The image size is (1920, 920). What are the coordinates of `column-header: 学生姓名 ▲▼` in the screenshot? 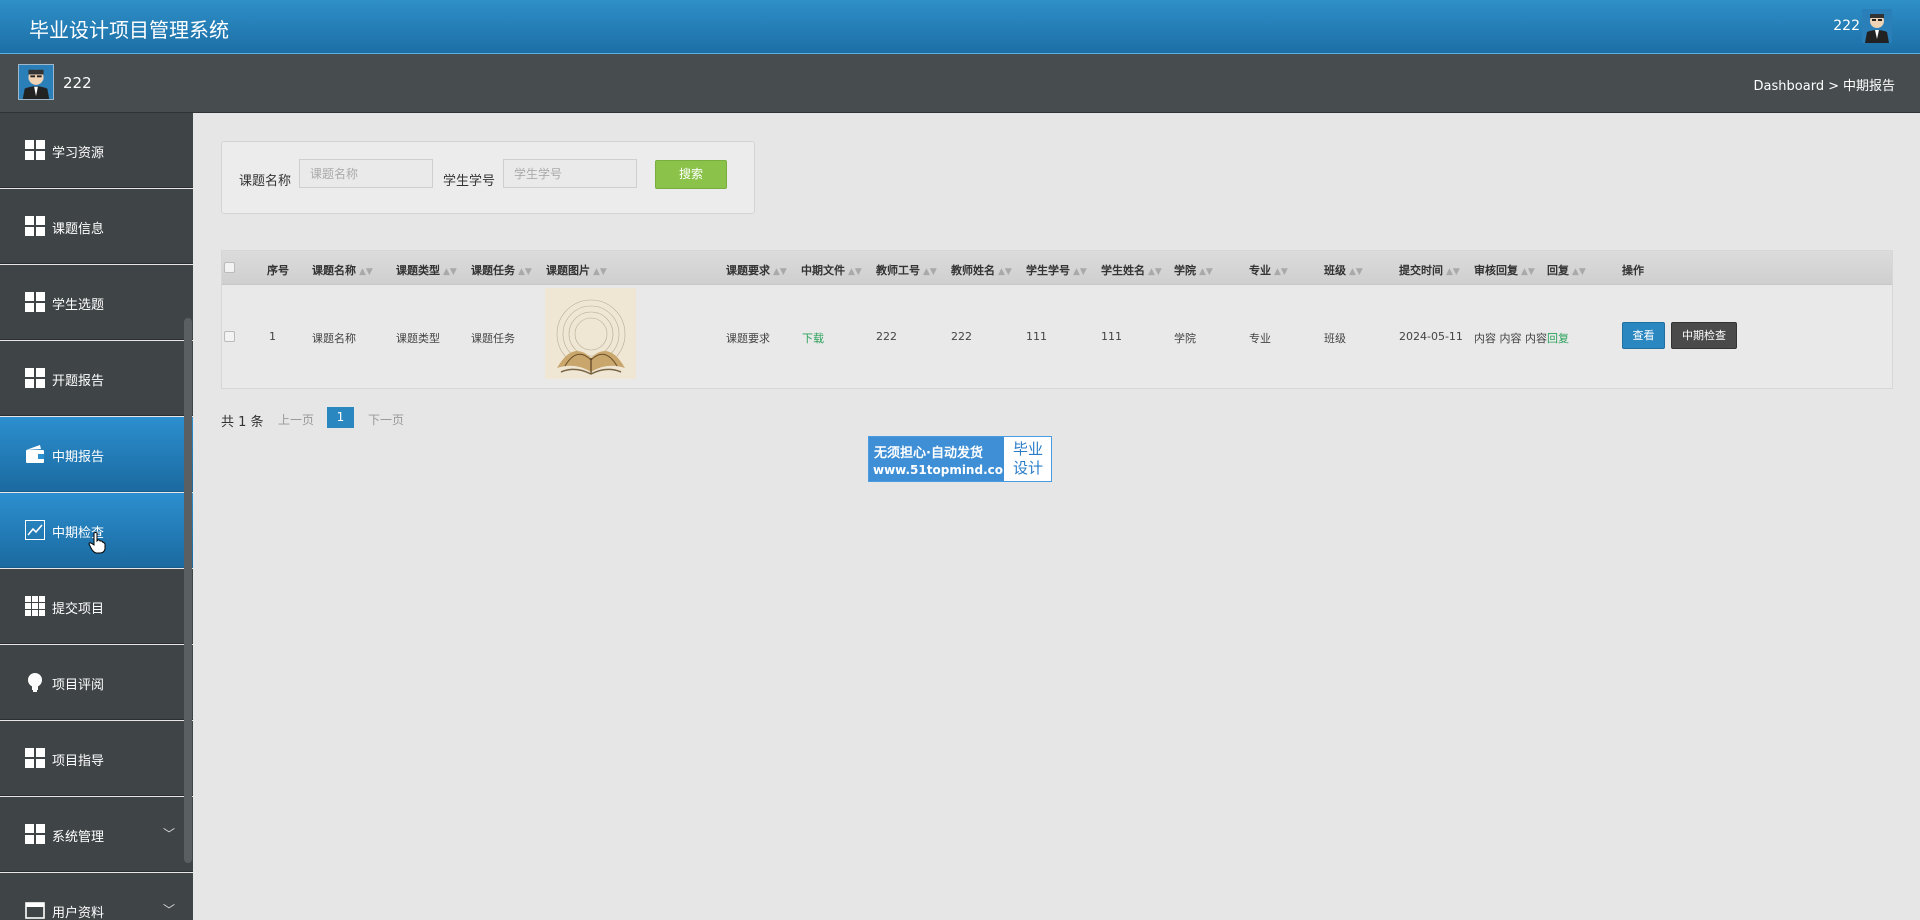 It's located at (1131, 270).